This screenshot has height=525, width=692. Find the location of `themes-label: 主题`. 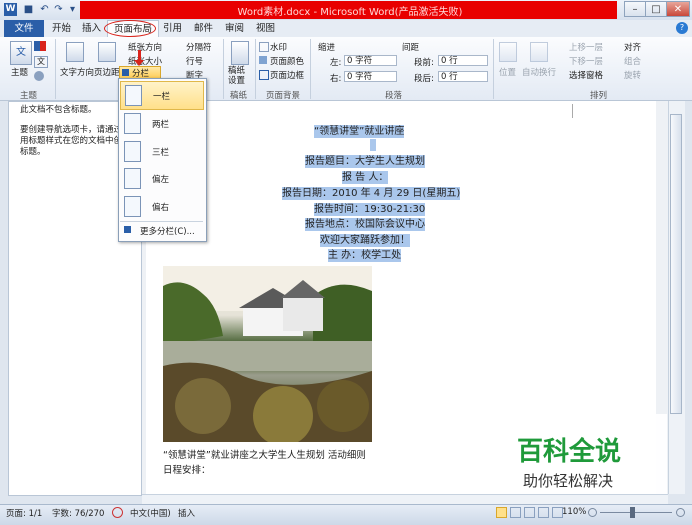

themes-label: 主题 is located at coordinates (19, 72).